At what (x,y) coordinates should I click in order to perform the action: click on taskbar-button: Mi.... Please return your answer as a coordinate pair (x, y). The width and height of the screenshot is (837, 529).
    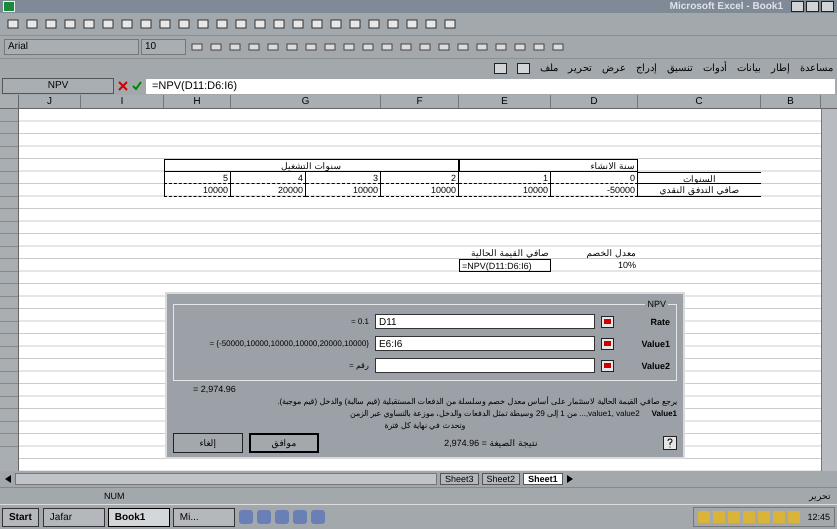
    Looking at the image, I should click on (203, 517).